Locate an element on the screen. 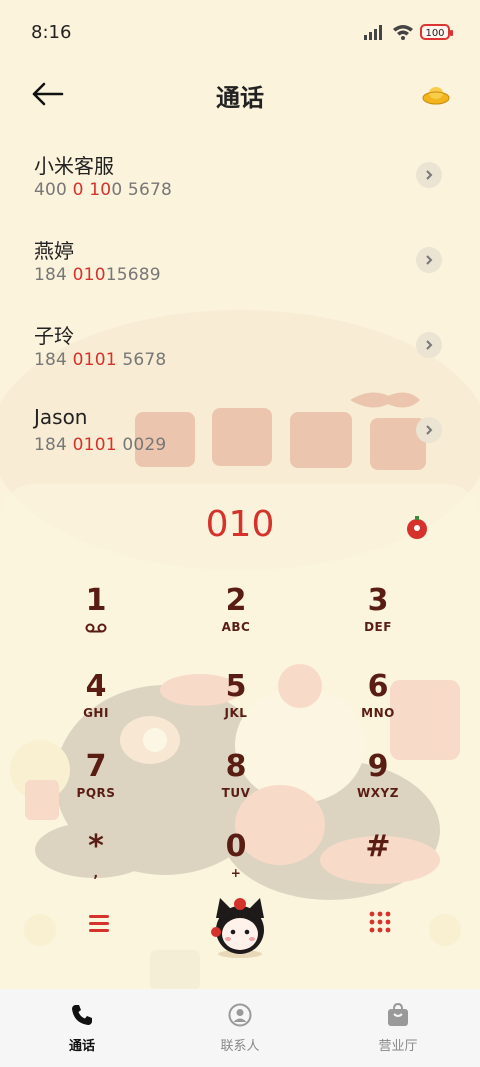 This screenshot has width=480, height=1067. contact-number: 184 01015689 is located at coordinates (97, 275).